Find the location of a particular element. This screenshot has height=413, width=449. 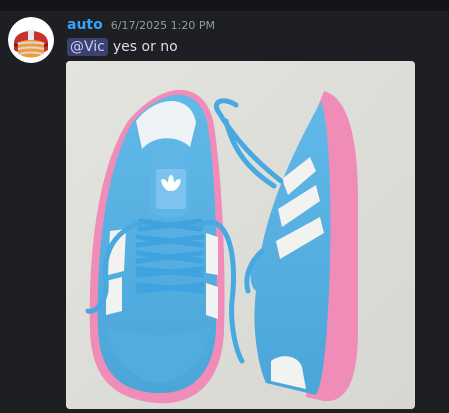

message-content: @Vic yes or no is located at coordinates (122, 47).